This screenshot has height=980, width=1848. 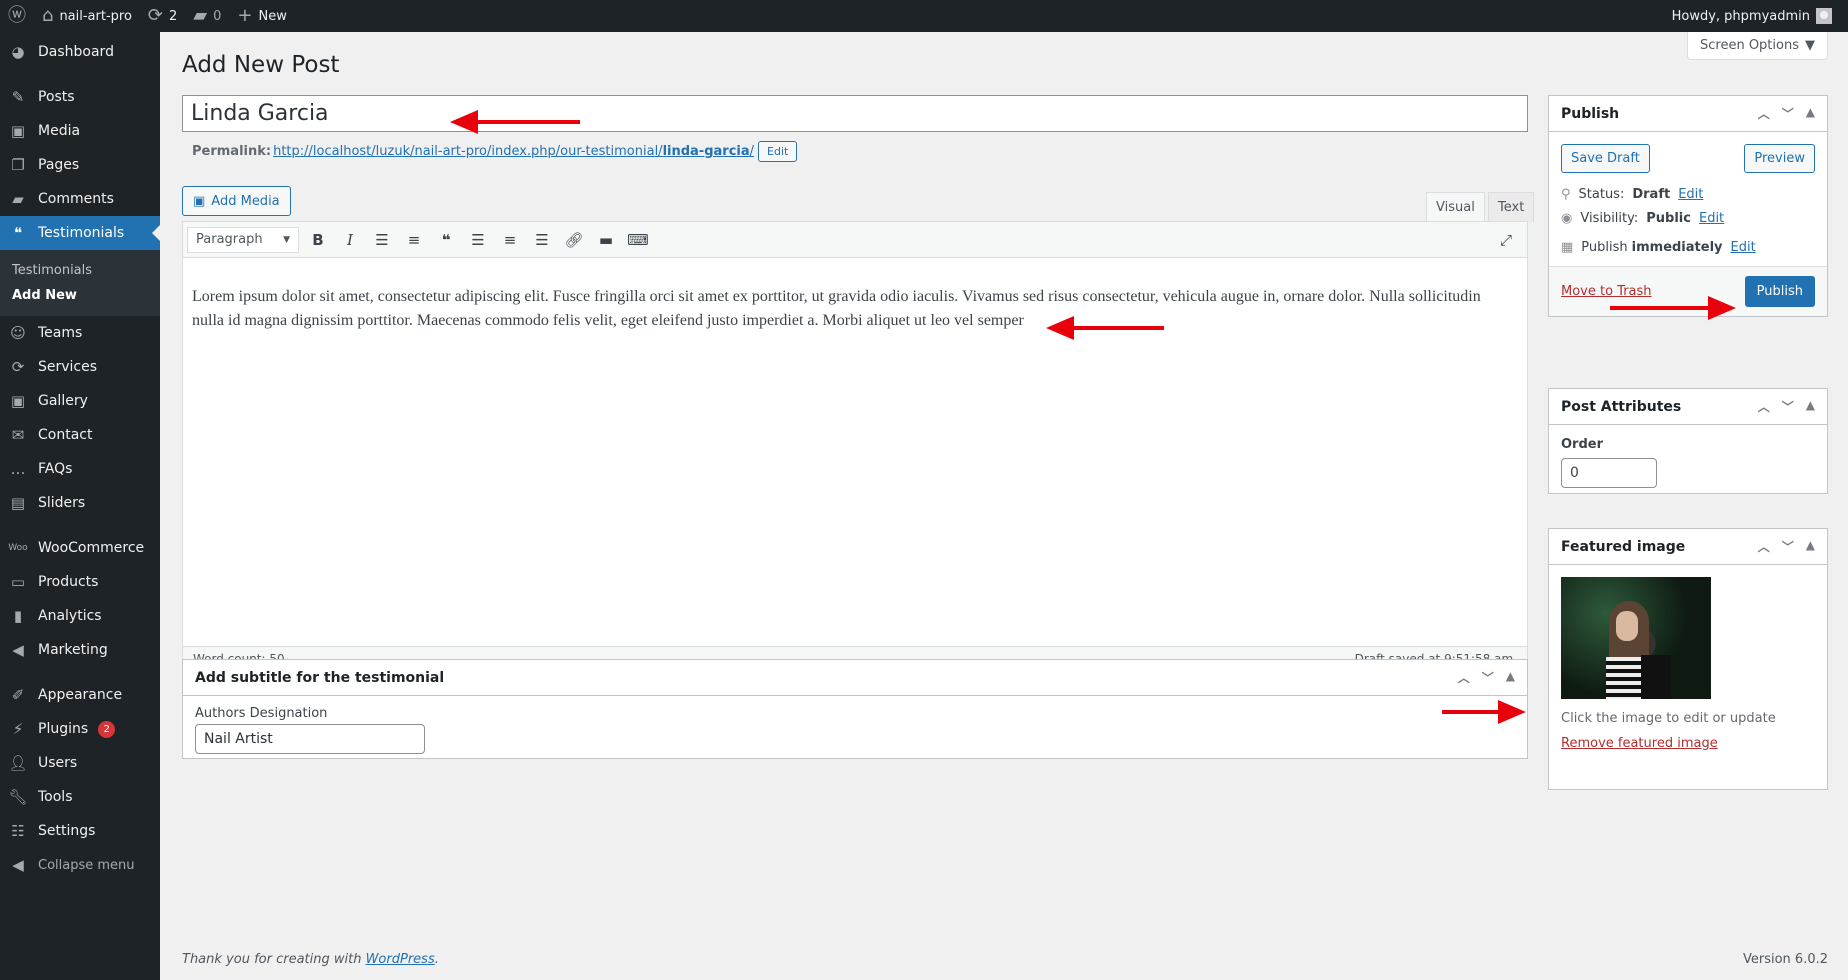 I want to click on sidebar-item-testimonials: ❝ Testimonials, so click(x=80, y=233).